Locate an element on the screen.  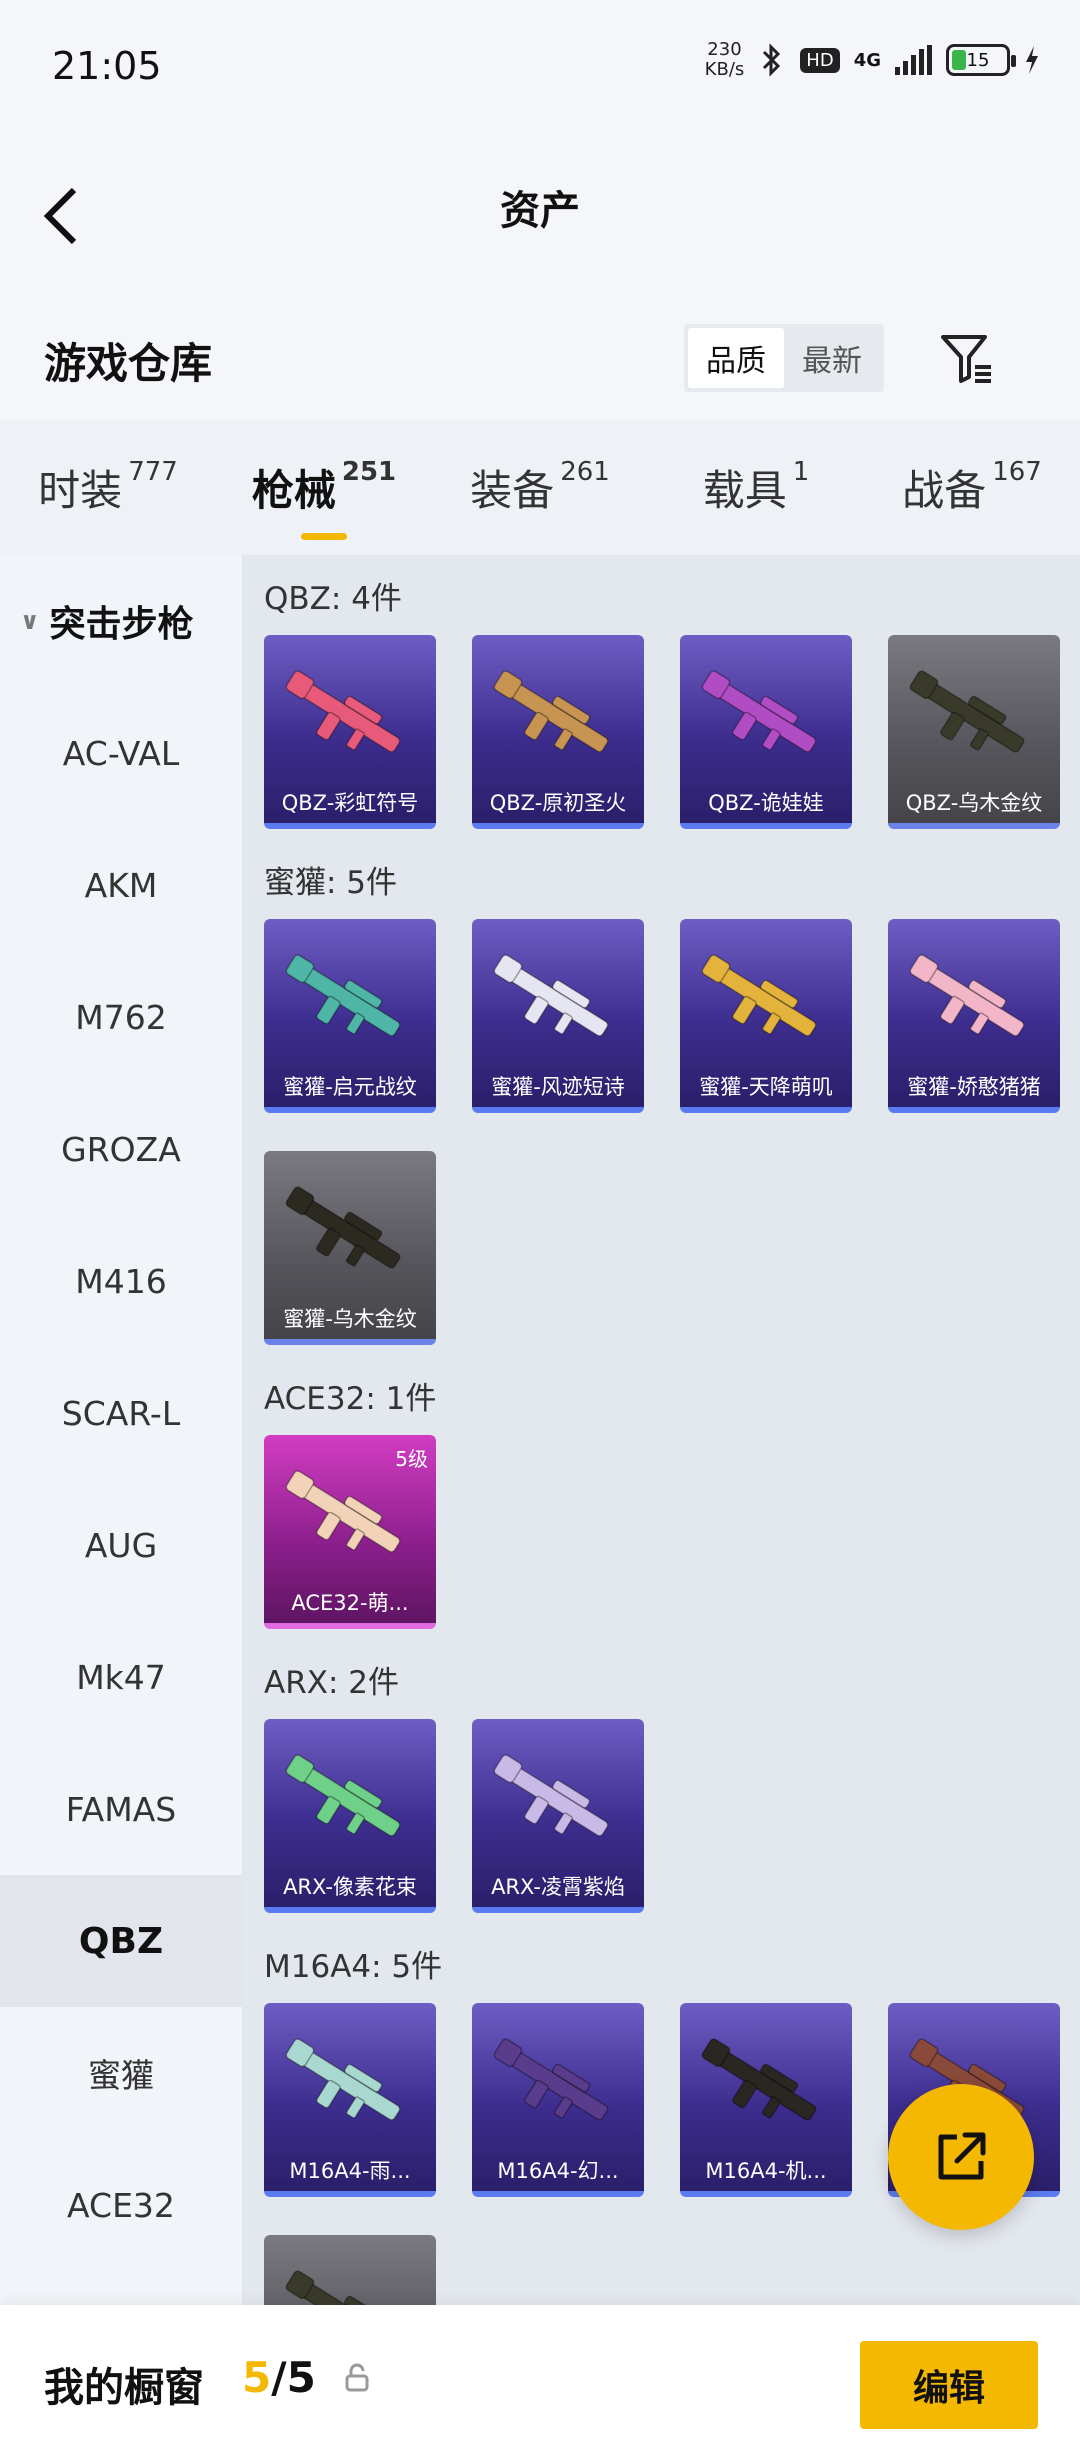
skin-label: 蜜獾-乌木金纹 is located at coordinates (350, 1319).